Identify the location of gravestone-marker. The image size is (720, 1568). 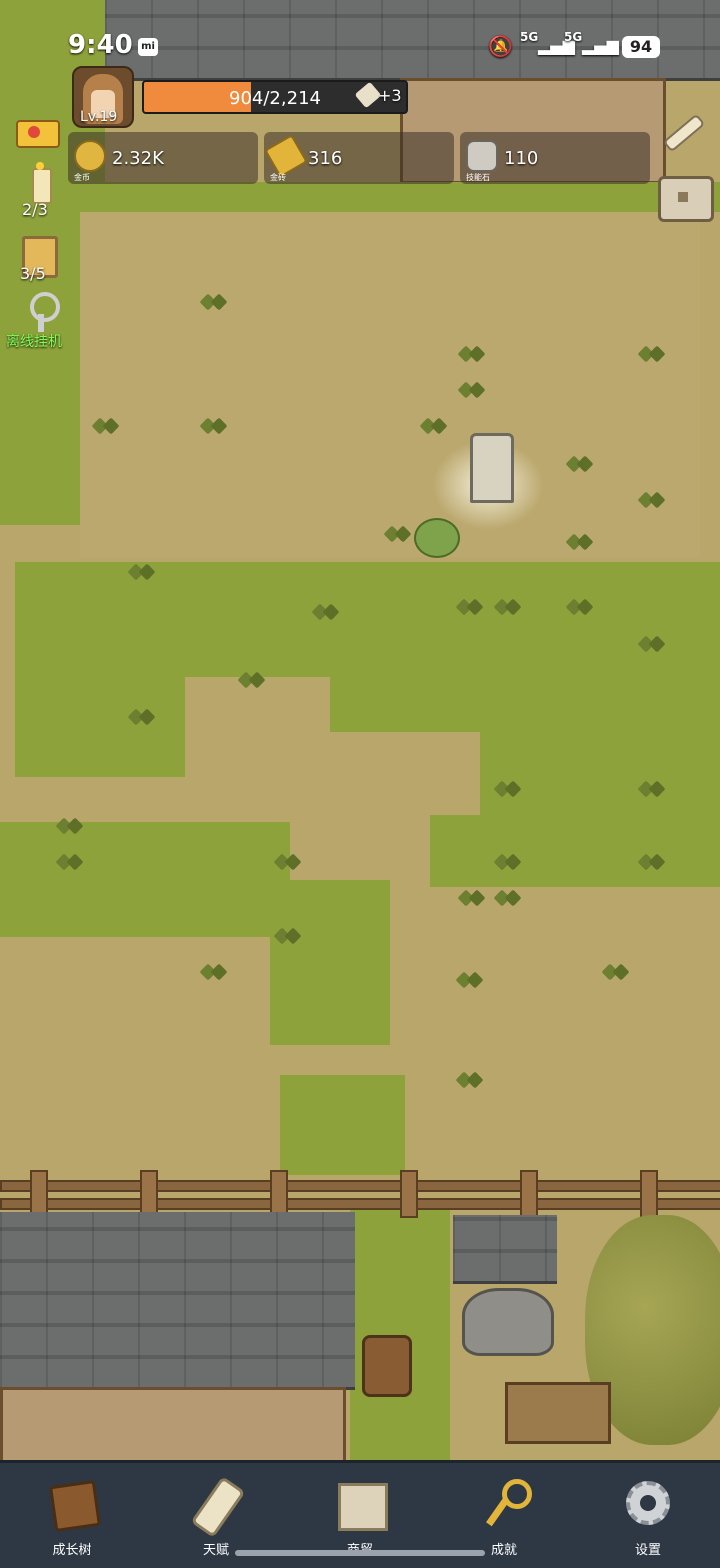
(492, 468).